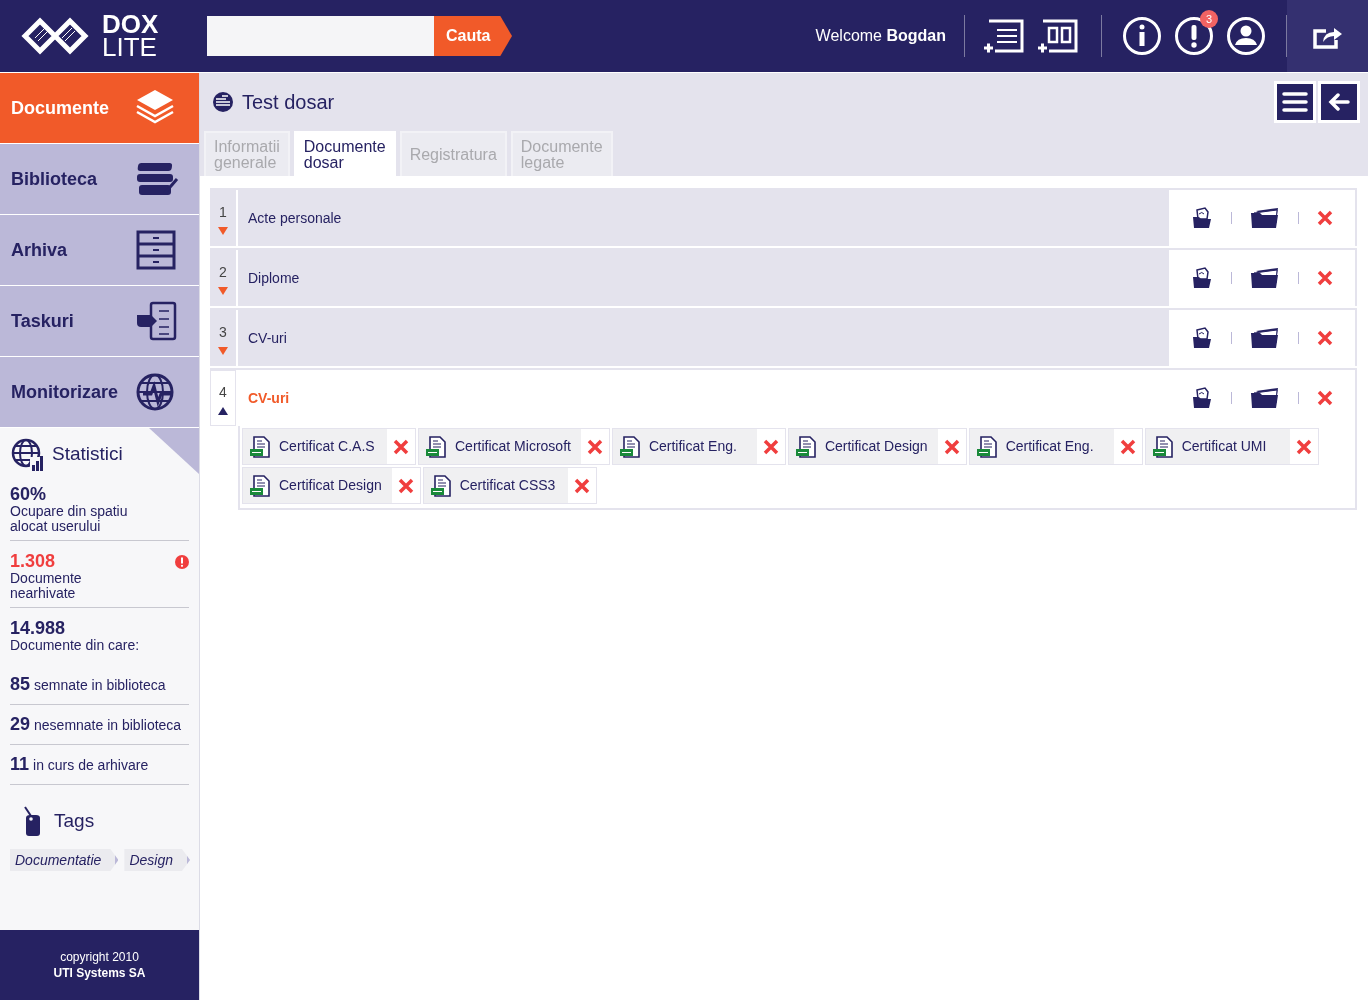 This screenshot has height=1000, width=1368. What do you see at coordinates (20, 684) in the screenshot?
I see `stat-value: 85` at bounding box center [20, 684].